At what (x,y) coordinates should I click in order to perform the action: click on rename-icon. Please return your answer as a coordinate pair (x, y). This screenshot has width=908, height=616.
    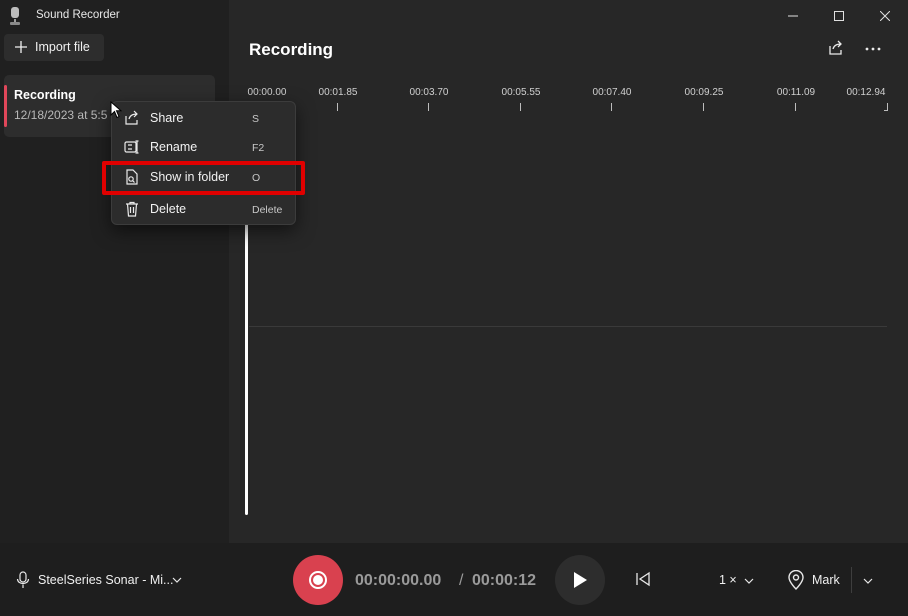
    Looking at the image, I should click on (131, 147).